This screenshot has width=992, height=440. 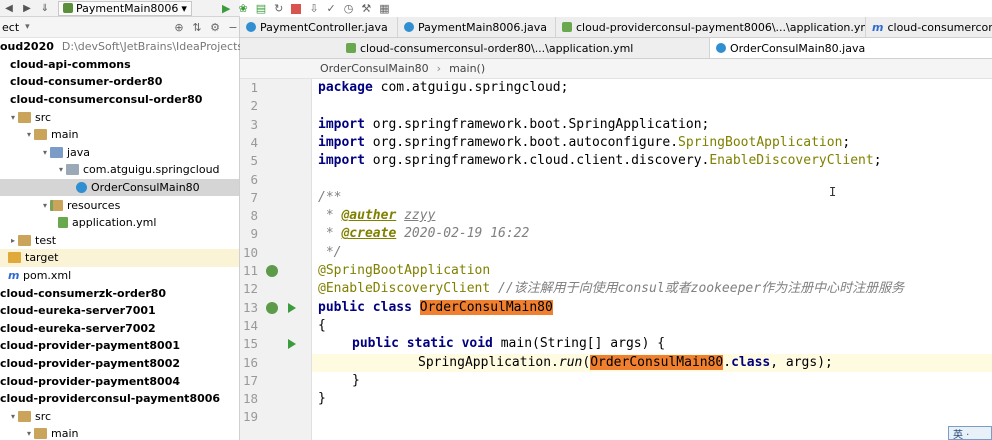 I want to click on project-view-label: ect, so click(x=10, y=27).